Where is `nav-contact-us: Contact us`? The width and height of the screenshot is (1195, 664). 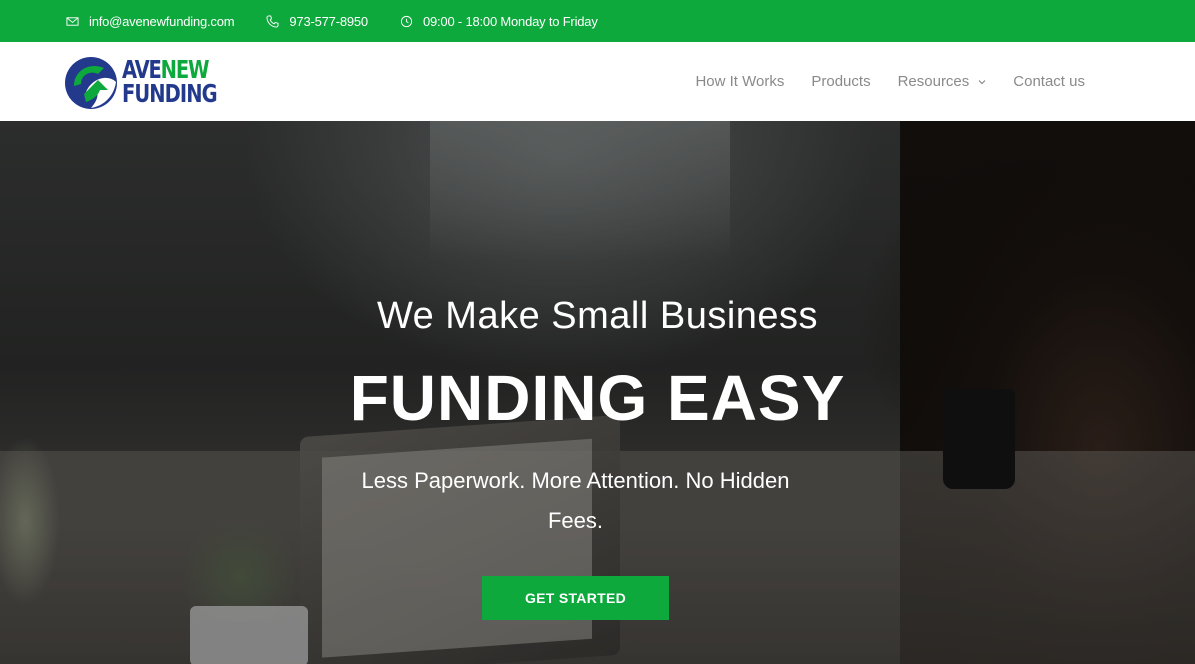
nav-contact-us: Contact us is located at coordinates (1049, 81).